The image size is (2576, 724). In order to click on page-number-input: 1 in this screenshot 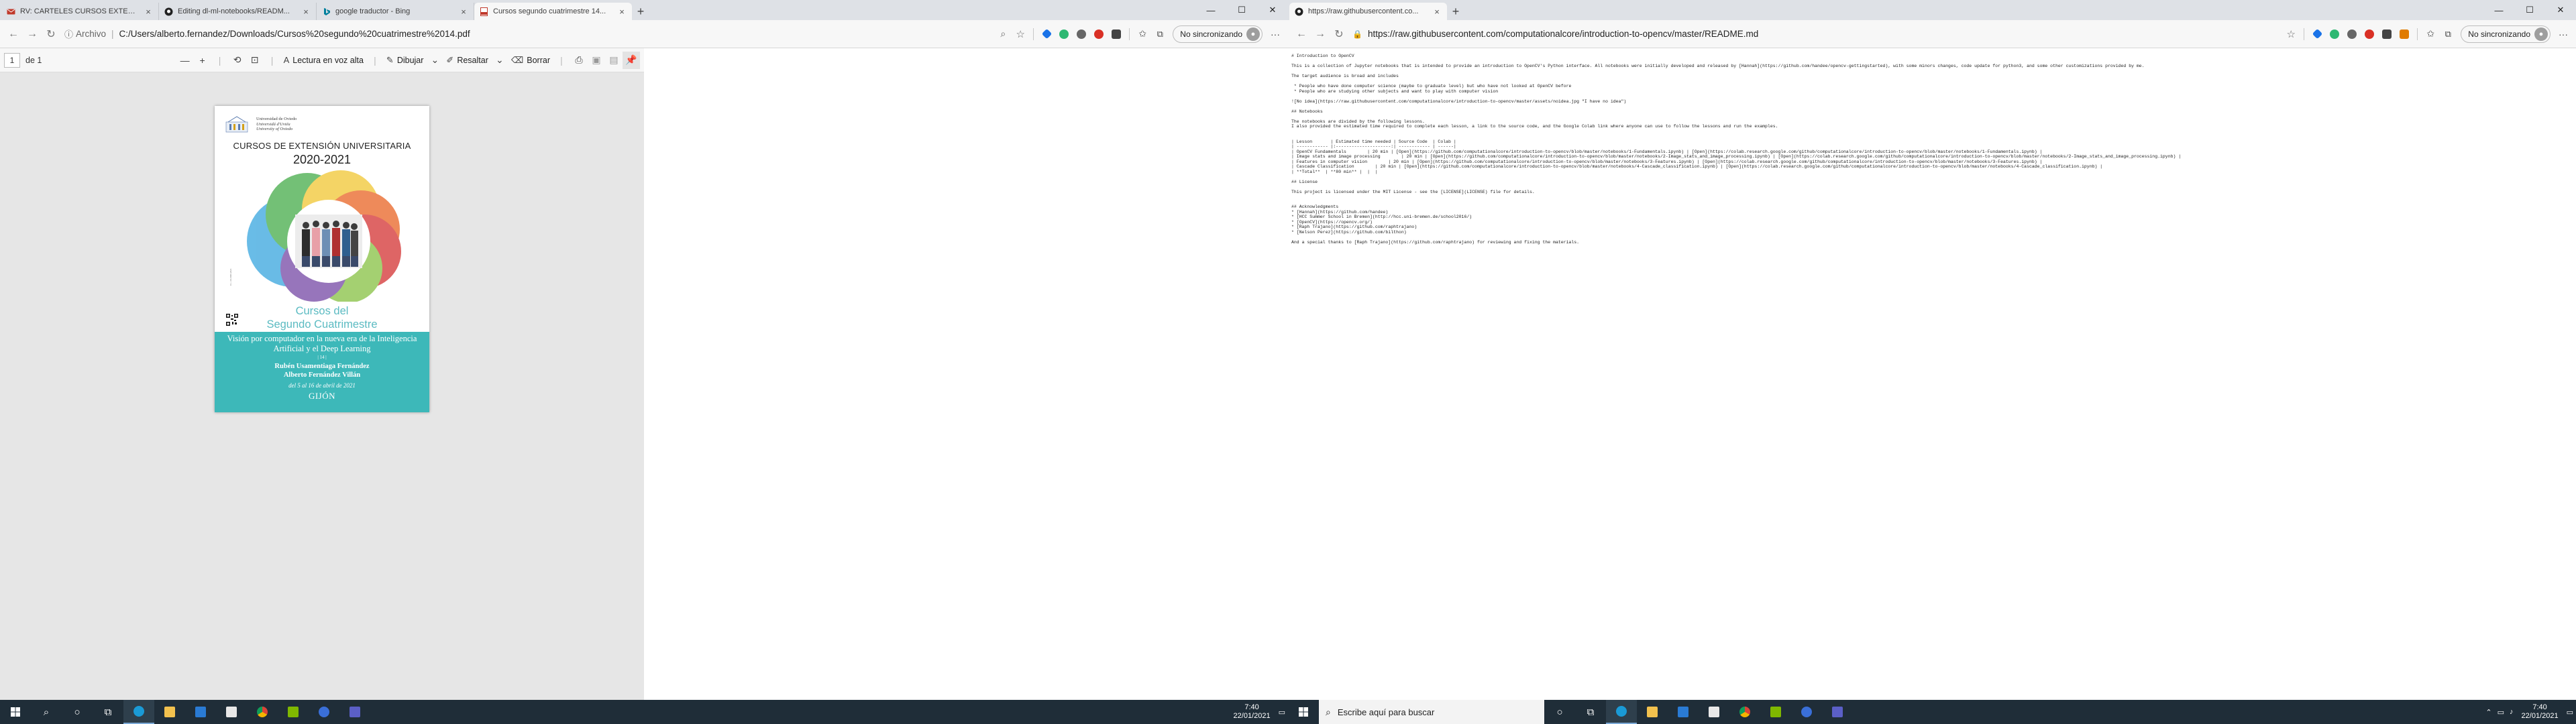, I will do `click(12, 60)`.